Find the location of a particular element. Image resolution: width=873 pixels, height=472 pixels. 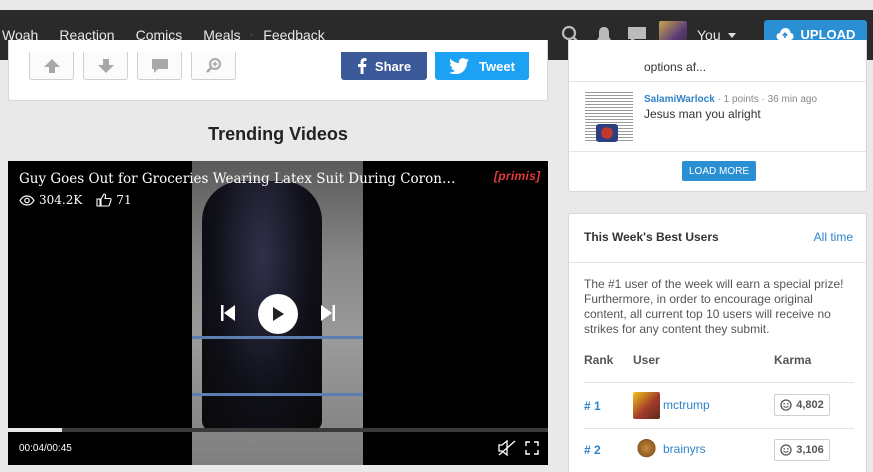

share-button: Share is located at coordinates (384, 66).